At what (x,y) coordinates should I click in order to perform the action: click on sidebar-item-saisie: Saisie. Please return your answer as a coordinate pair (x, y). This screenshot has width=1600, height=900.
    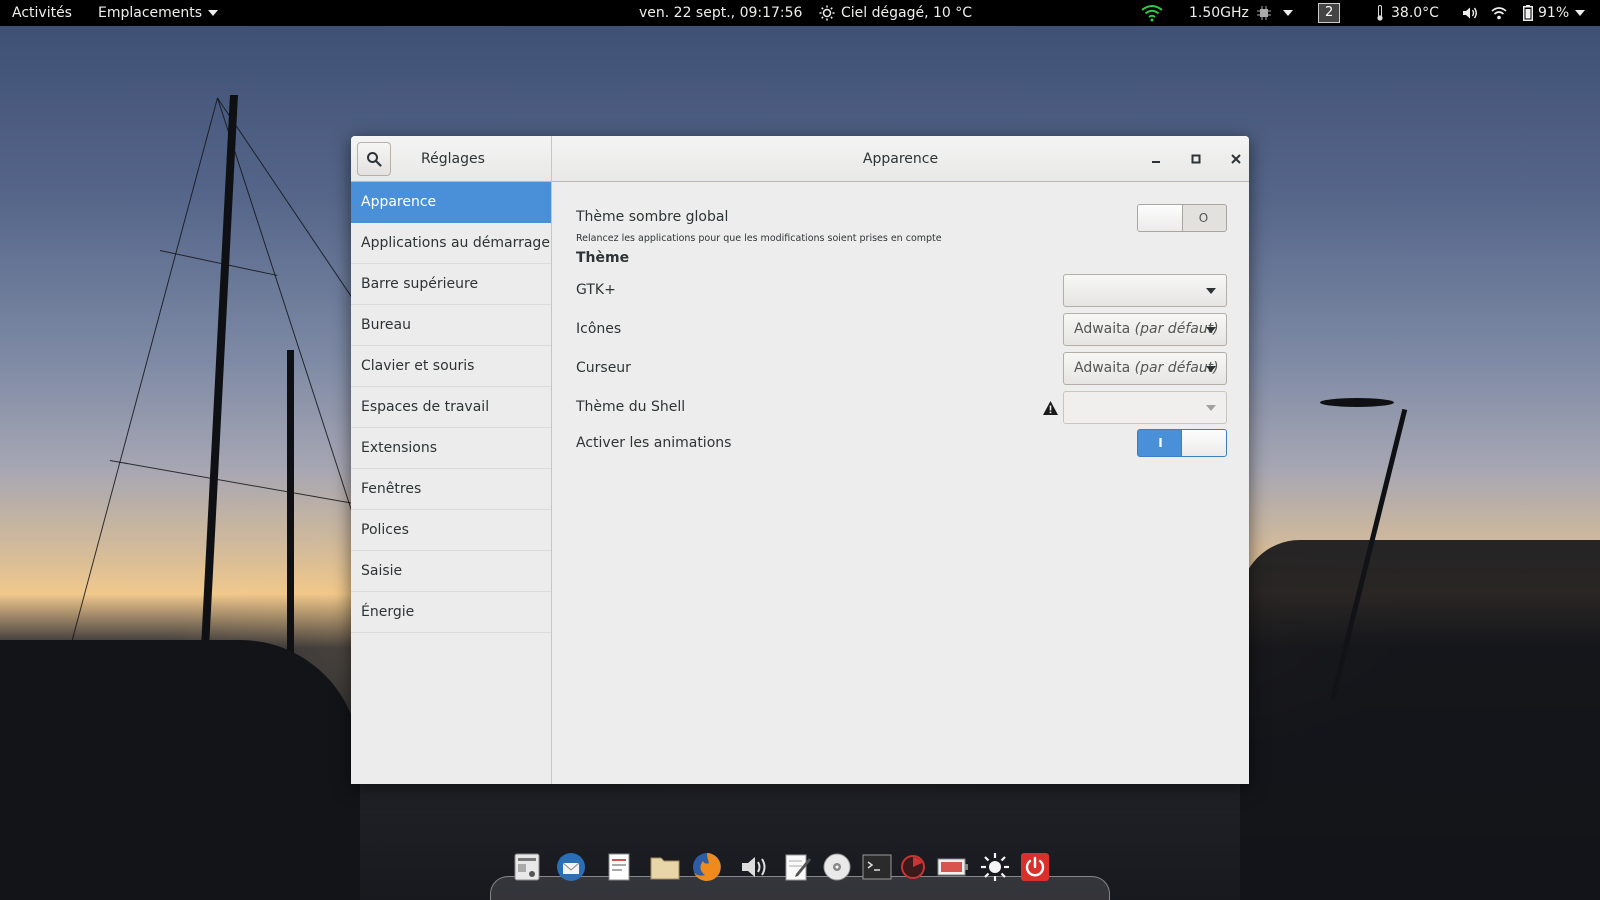
    Looking at the image, I should click on (451, 571).